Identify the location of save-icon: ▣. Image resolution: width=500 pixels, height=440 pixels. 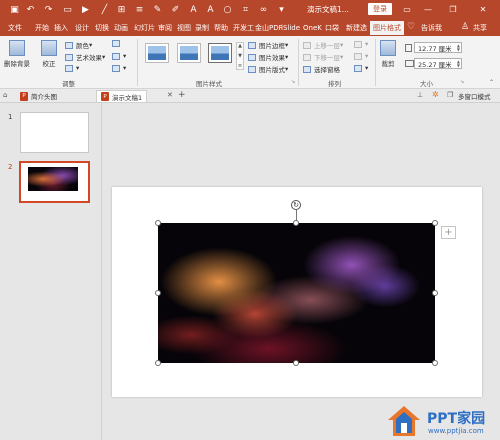
(14, 9).